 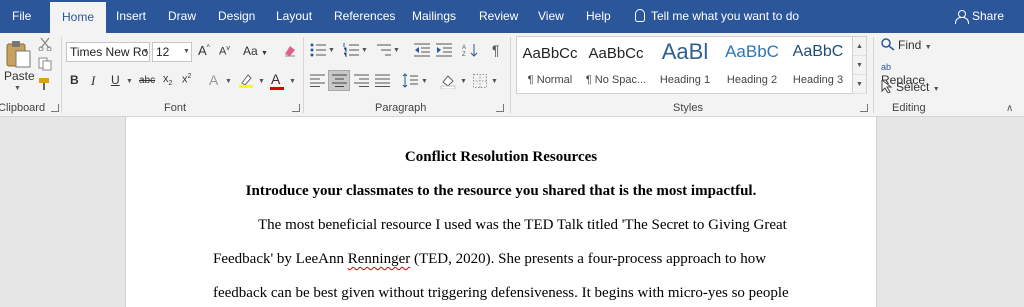 What do you see at coordinates (131, 16) in the screenshot?
I see `tab-insert: Insert` at bounding box center [131, 16].